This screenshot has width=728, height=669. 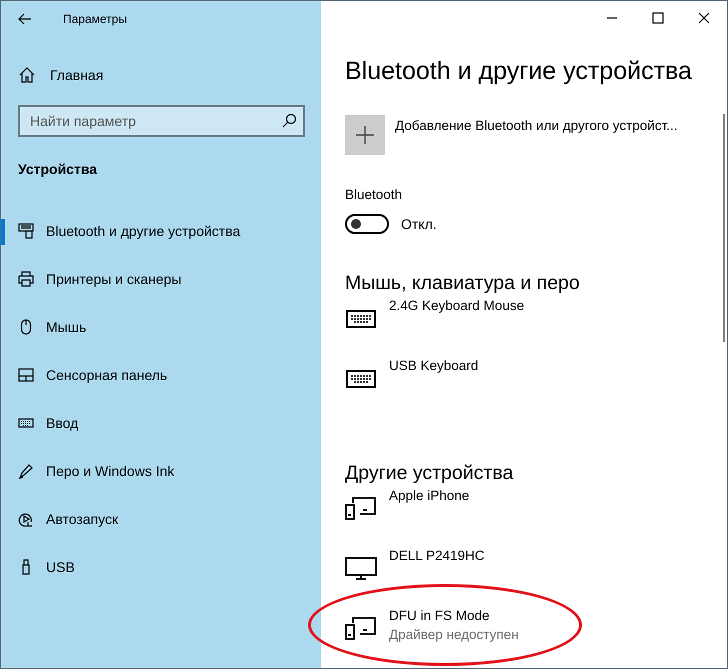 What do you see at coordinates (495, 388) in the screenshot?
I see `device-item: USB Keyboard` at bounding box center [495, 388].